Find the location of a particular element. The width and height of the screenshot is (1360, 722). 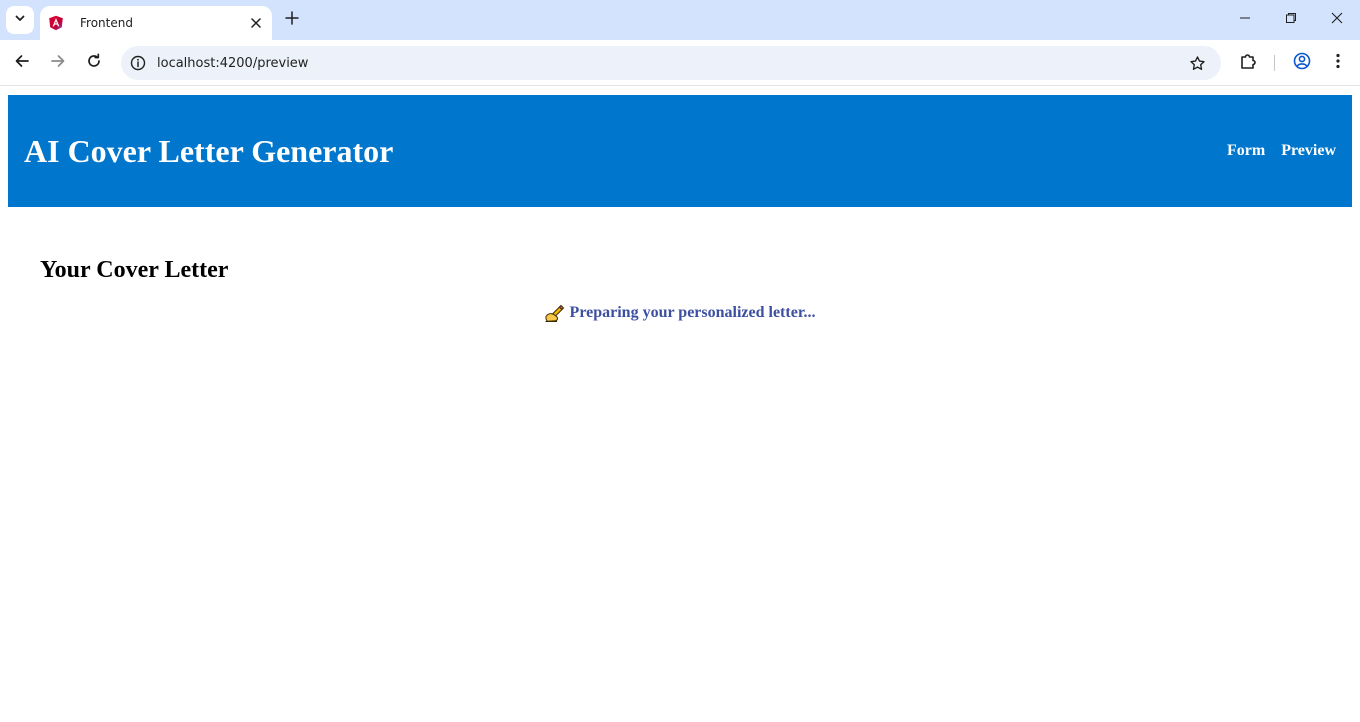

extensions-button is located at coordinates (1248, 63).